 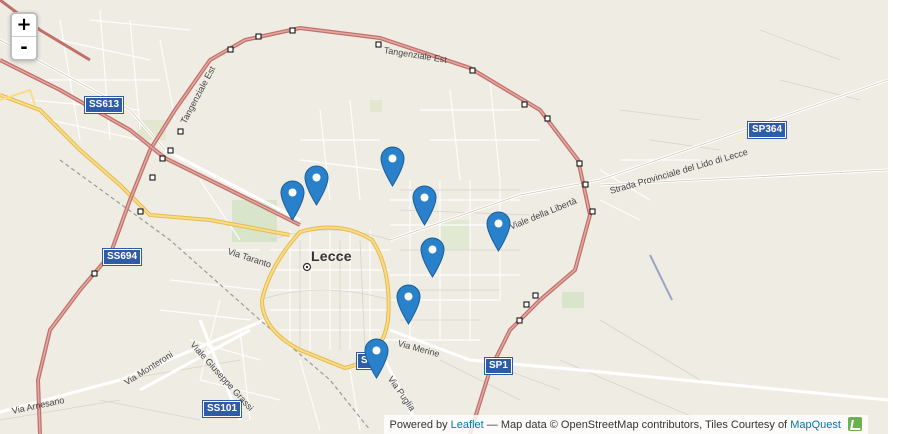 I want to click on road-shield-ss101: SS101, so click(x=222, y=409).